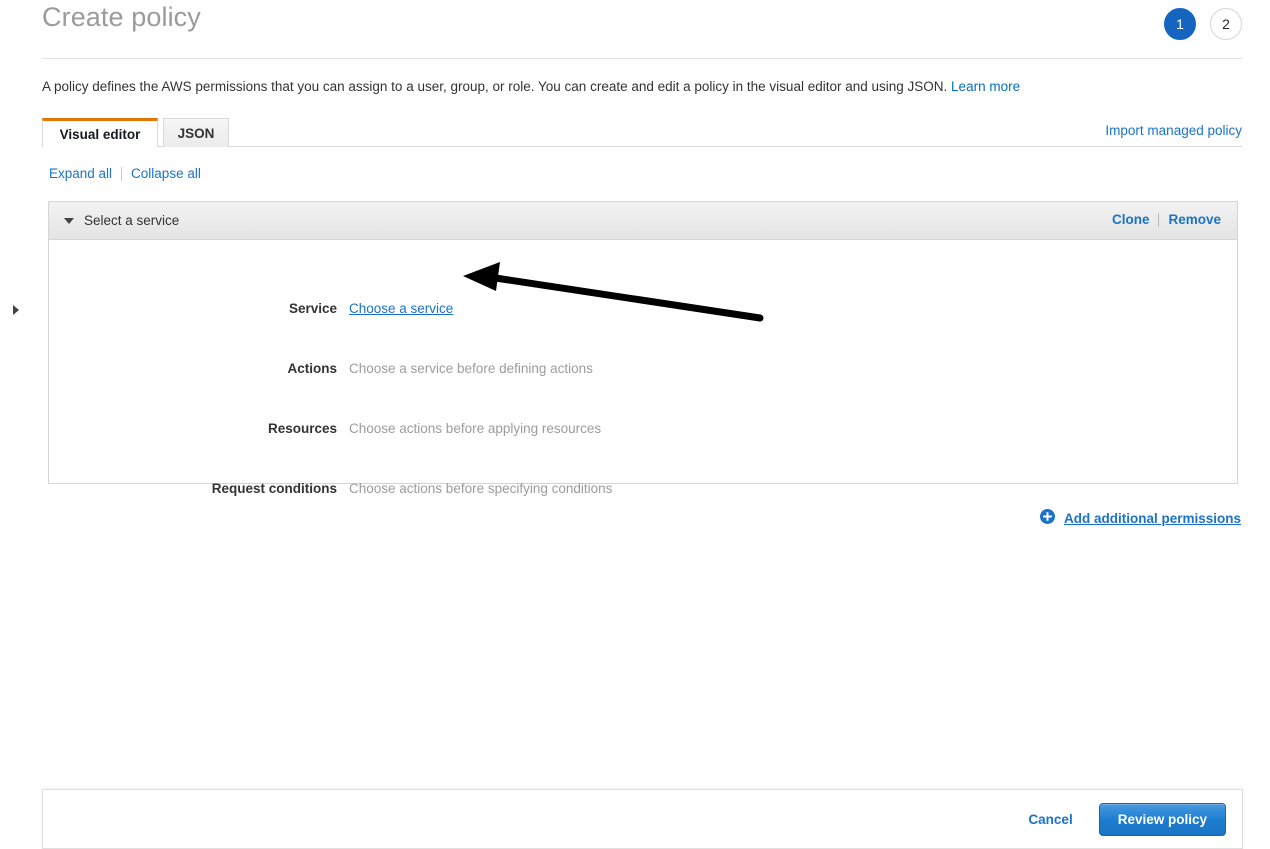 The height and width of the screenshot is (849, 1270). I want to click on tab-visual-editor-label: Visual editor, so click(100, 134).